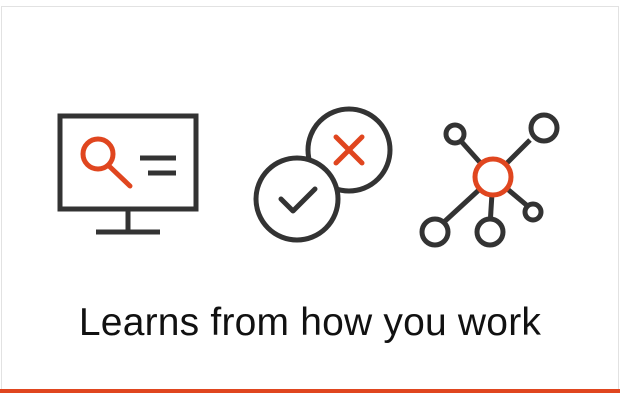 The image size is (620, 393). I want to click on network-nodes-icon, so click(489, 180).